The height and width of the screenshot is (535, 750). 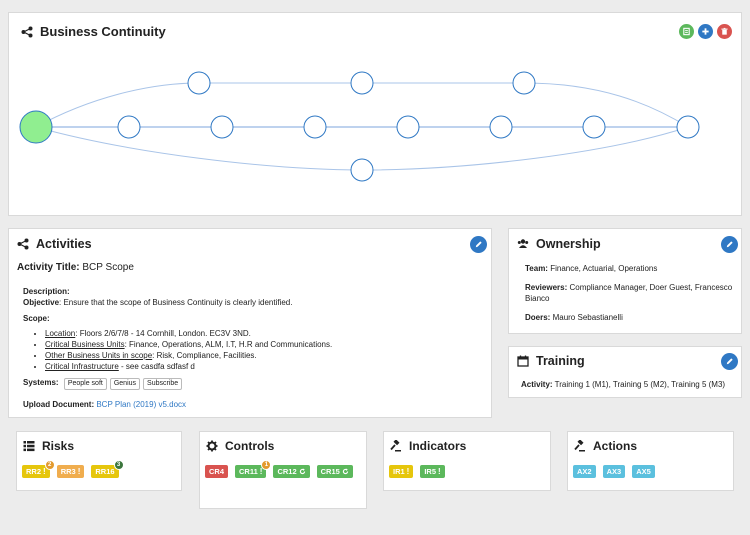 I want to click on scope-item-text: - see casdfa sdfasf d, so click(x=156, y=366).